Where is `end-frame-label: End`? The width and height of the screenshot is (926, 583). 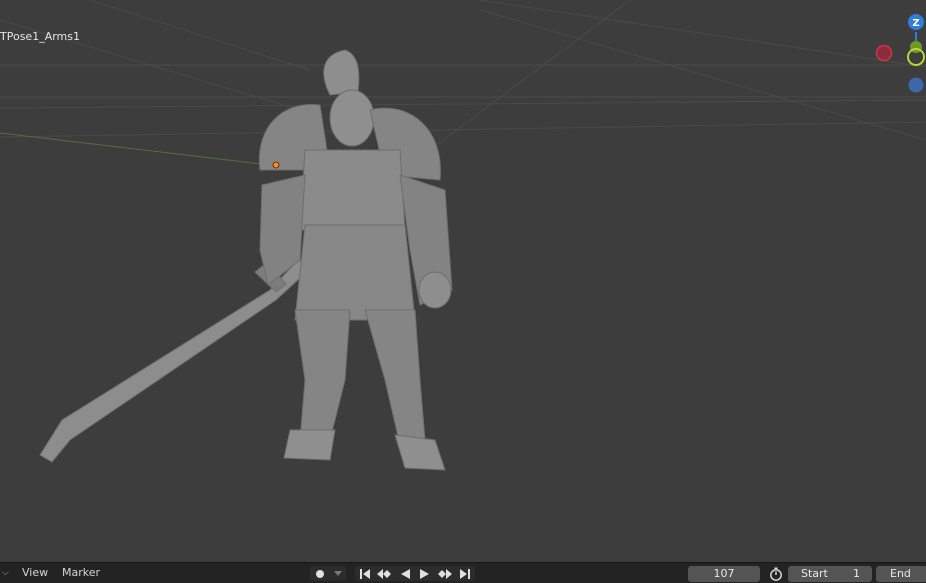
end-frame-label: End is located at coordinates (900, 573).